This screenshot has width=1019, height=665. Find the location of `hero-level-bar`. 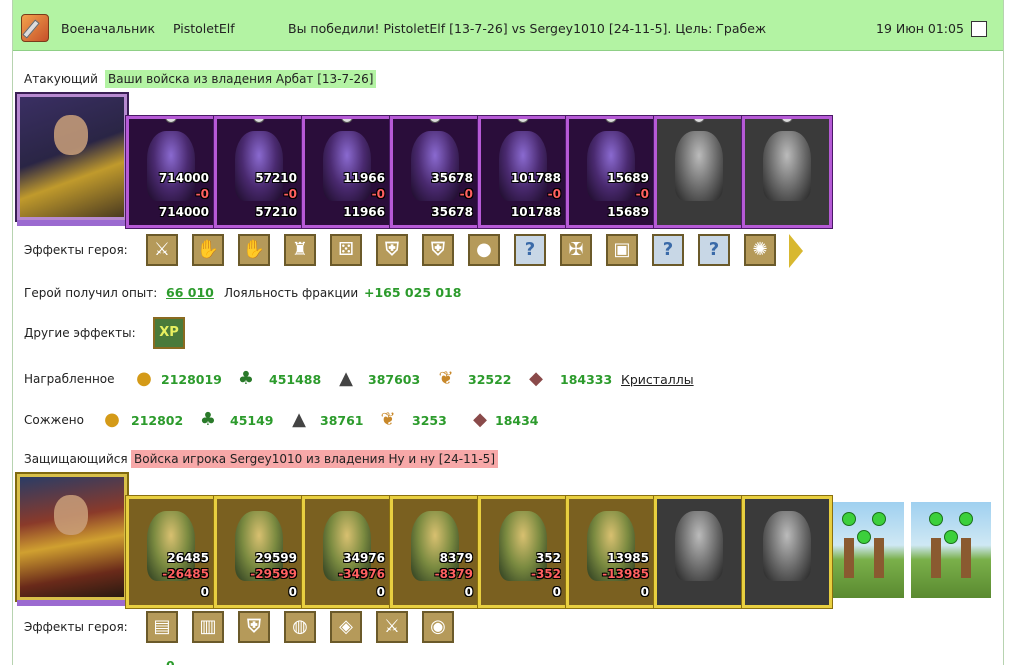

hero-level-bar is located at coordinates (72, 603).